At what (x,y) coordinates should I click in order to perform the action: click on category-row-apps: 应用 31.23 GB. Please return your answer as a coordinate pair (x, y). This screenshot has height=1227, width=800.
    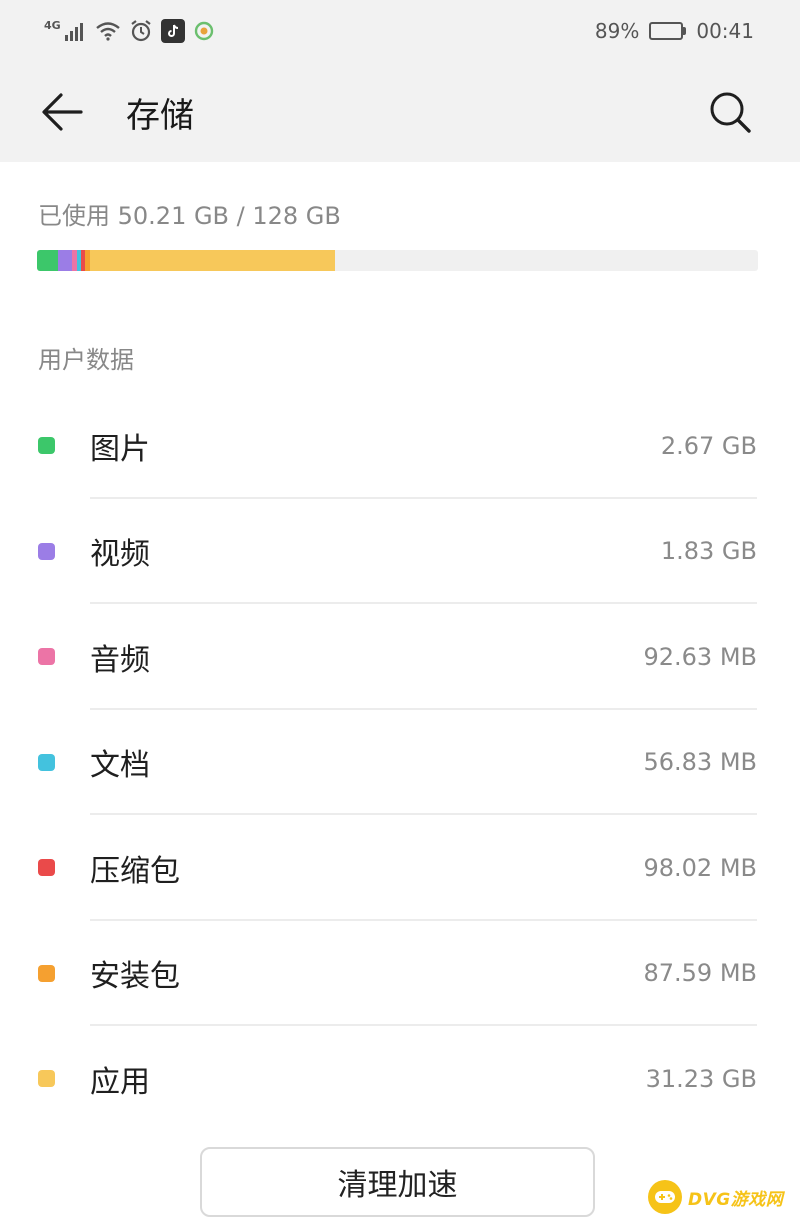
    Looking at the image, I should click on (400, 1079).